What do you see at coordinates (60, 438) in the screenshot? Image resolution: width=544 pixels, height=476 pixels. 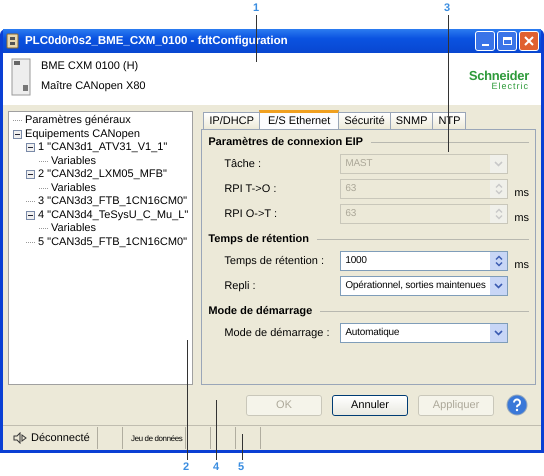 I see `status-text: Déconnecté` at bounding box center [60, 438].